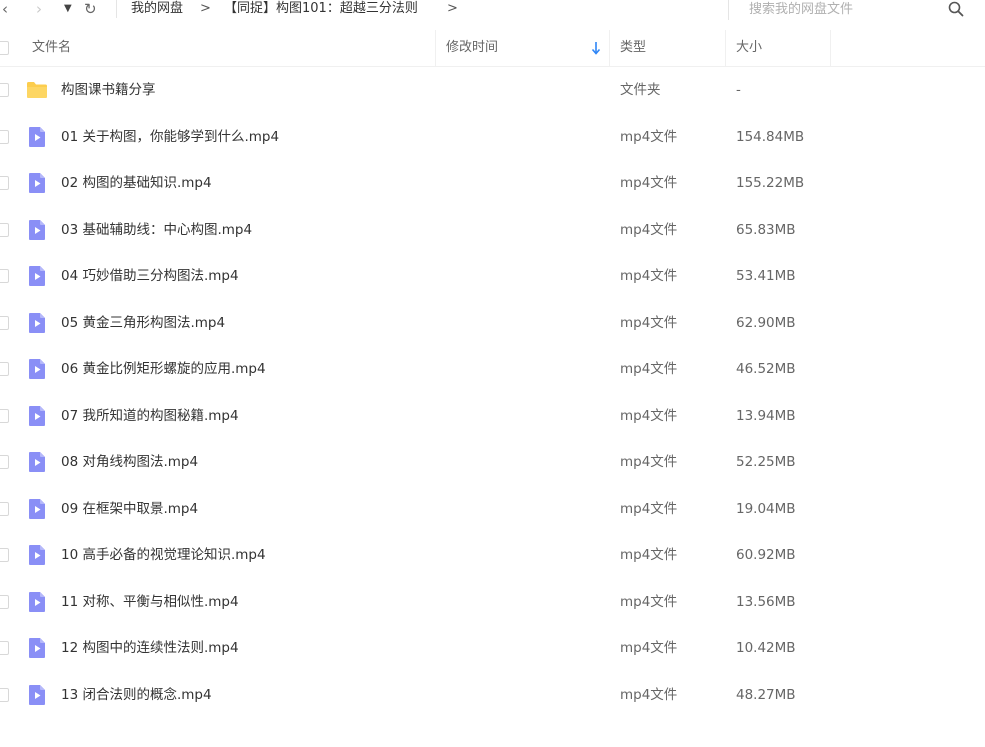  What do you see at coordinates (492, 323) in the screenshot?
I see `file-row: 05 黄金三角形构图法.mp4 mp4文件 62.90MB` at bounding box center [492, 323].